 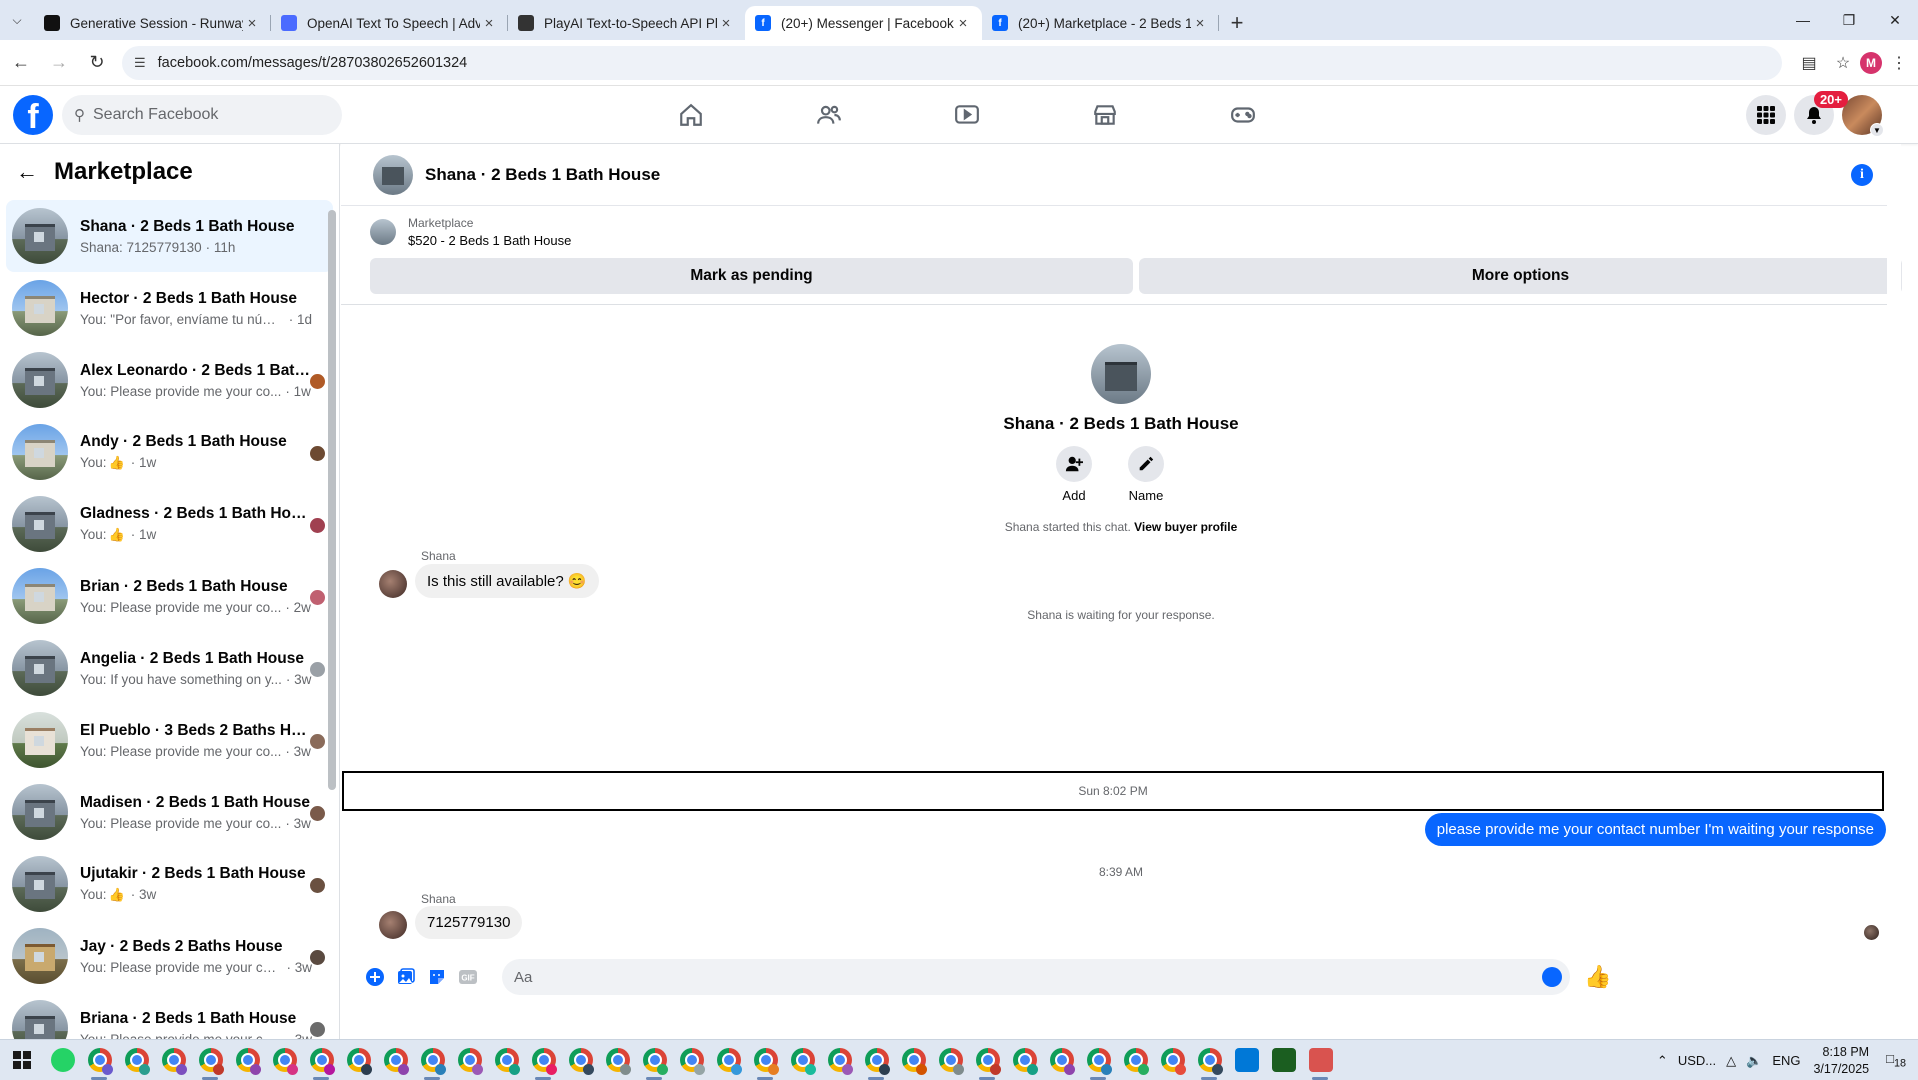 What do you see at coordinates (1121, 374) in the screenshot?
I see `profile-thumbnail` at bounding box center [1121, 374].